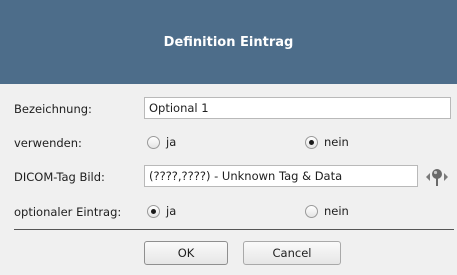 This screenshot has width=457, height=275. What do you see at coordinates (59, 177) in the screenshot?
I see `dicom-tag-label: DICOM-Tag Bild:` at bounding box center [59, 177].